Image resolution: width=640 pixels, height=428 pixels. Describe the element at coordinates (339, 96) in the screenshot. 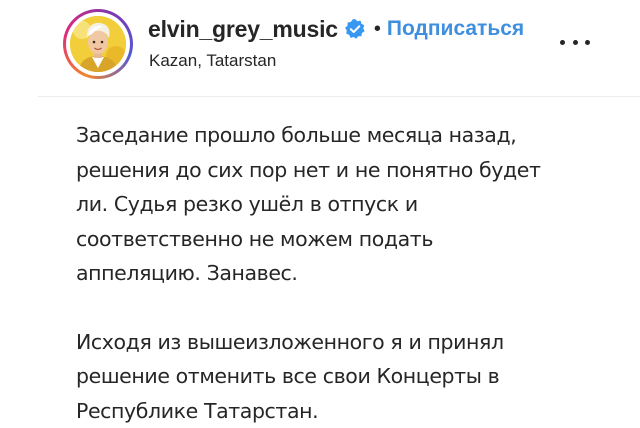

I see `header-divider` at that location.